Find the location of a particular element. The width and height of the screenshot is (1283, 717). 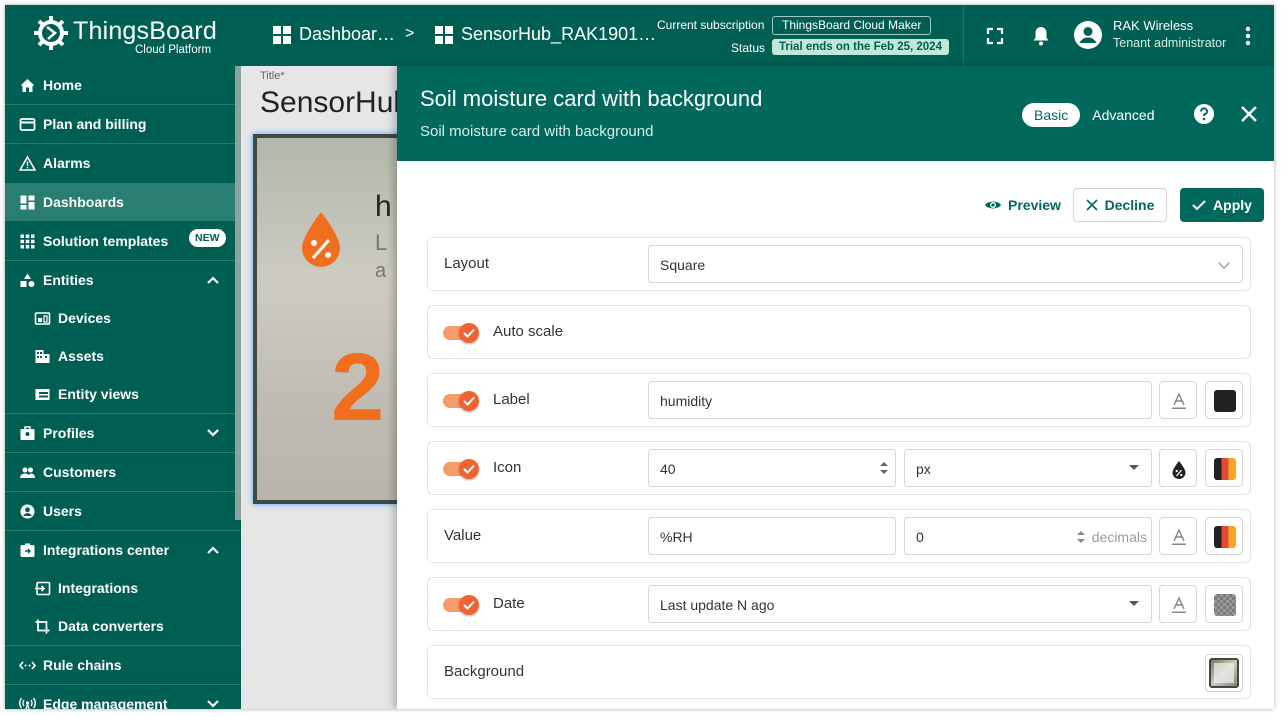

assets-icon is located at coordinates (42, 356).